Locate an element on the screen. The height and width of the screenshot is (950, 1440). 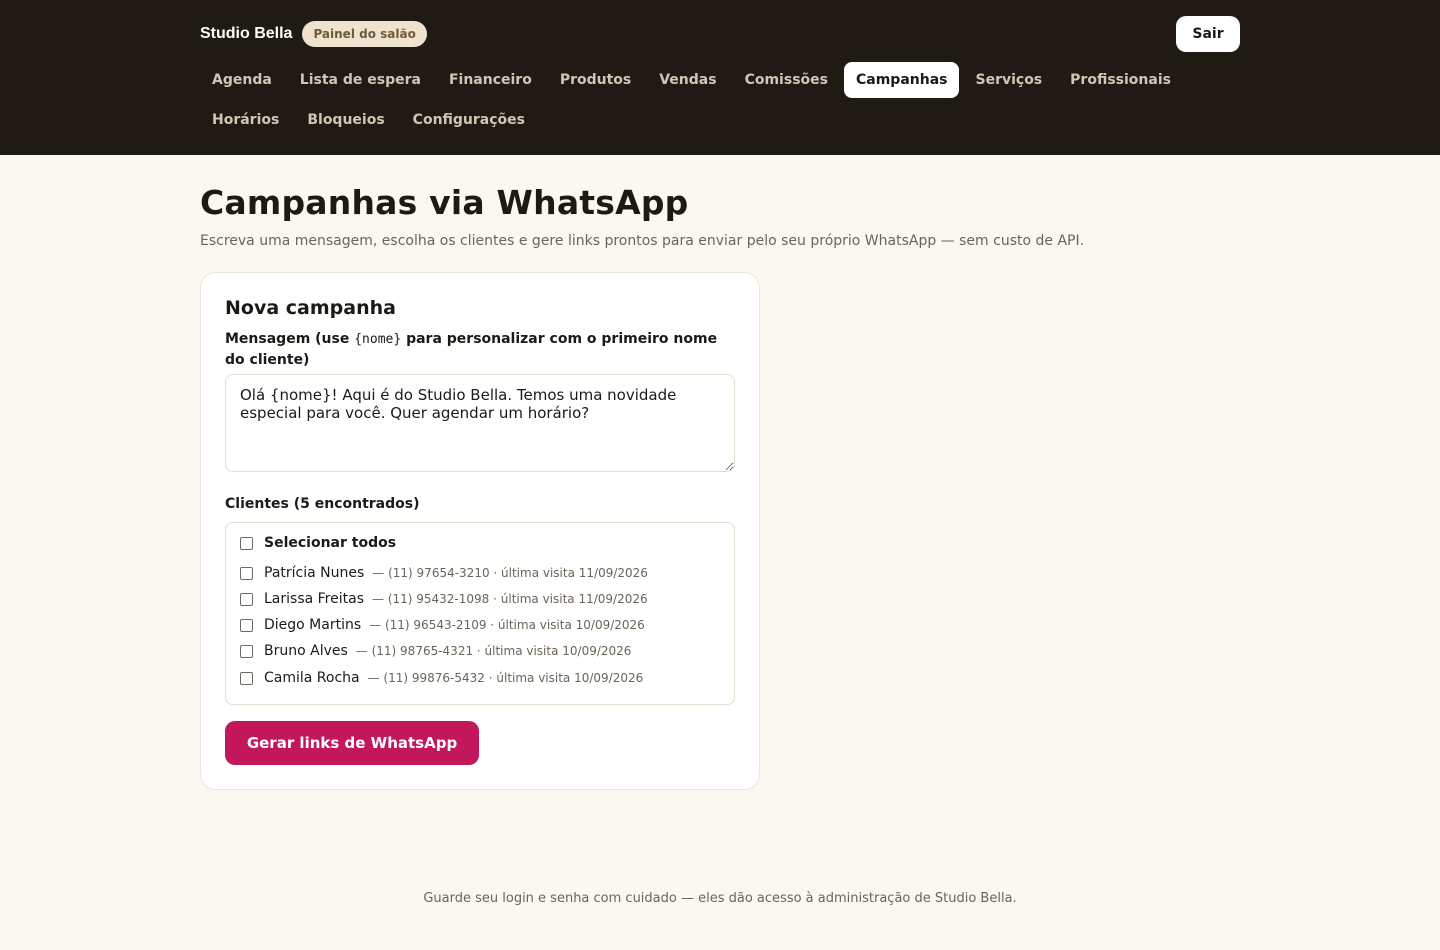
select-all-checkbox is located at coordinates (246, 543).